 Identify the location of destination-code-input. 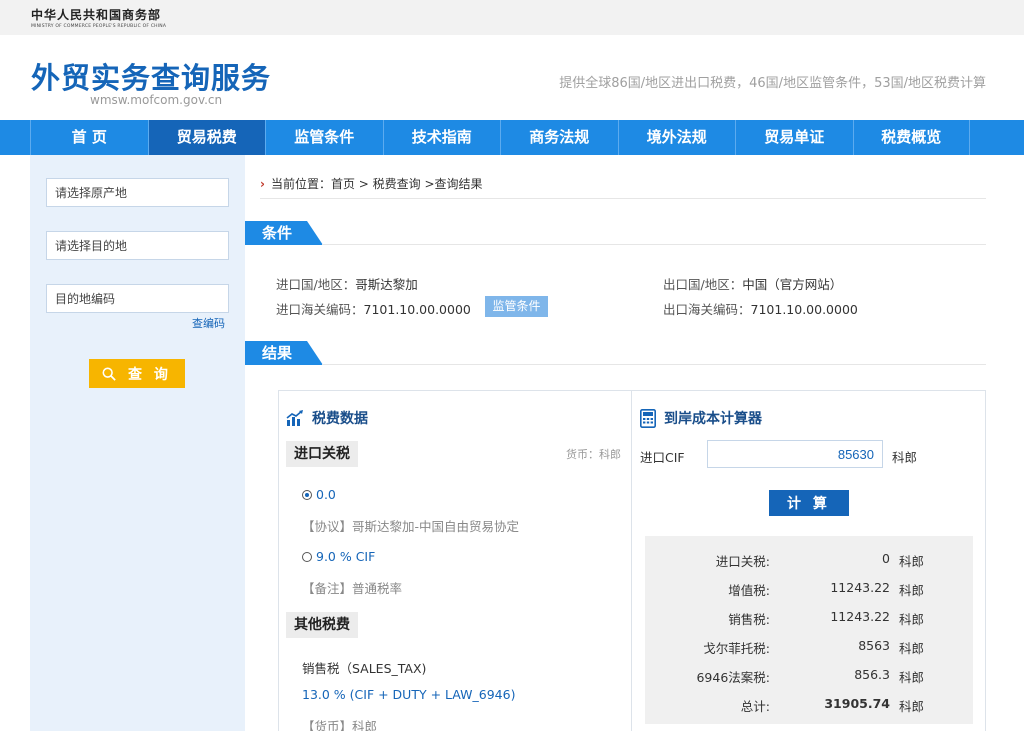
(137, 298).